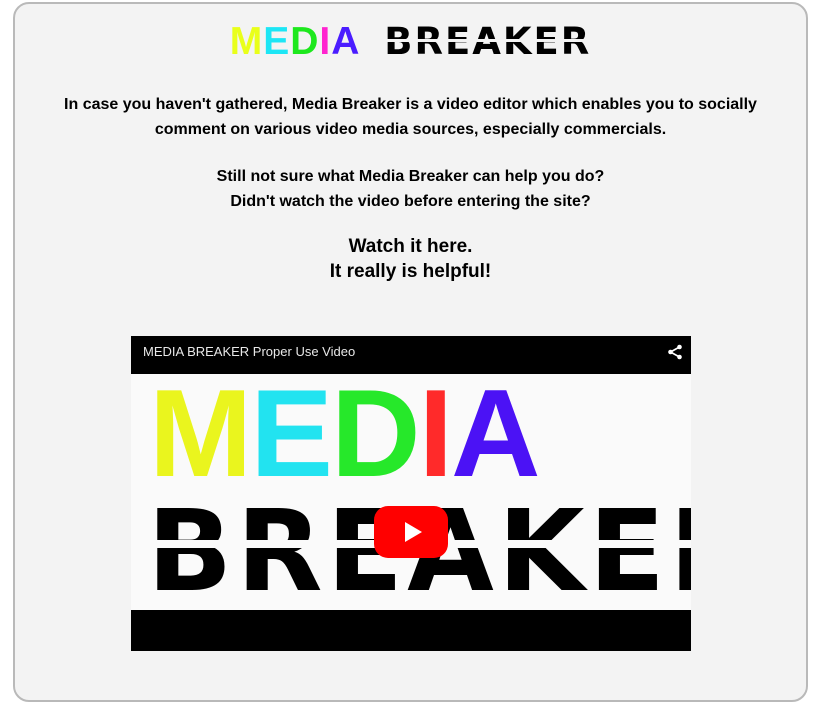 The width and height of the screenshot is (815, 702). Describe the element at coordinates (346, 41) in the screenshot. I see `logo-letter-a: A` at that location.